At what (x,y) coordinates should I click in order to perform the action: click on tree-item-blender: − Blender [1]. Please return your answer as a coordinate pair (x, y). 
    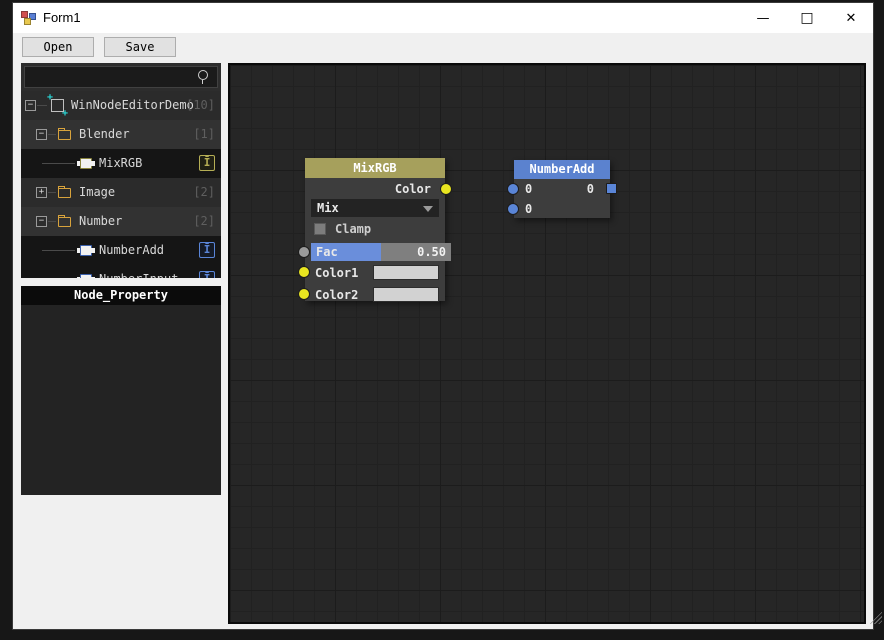
    Looking at the image, I should click on (121, 134).